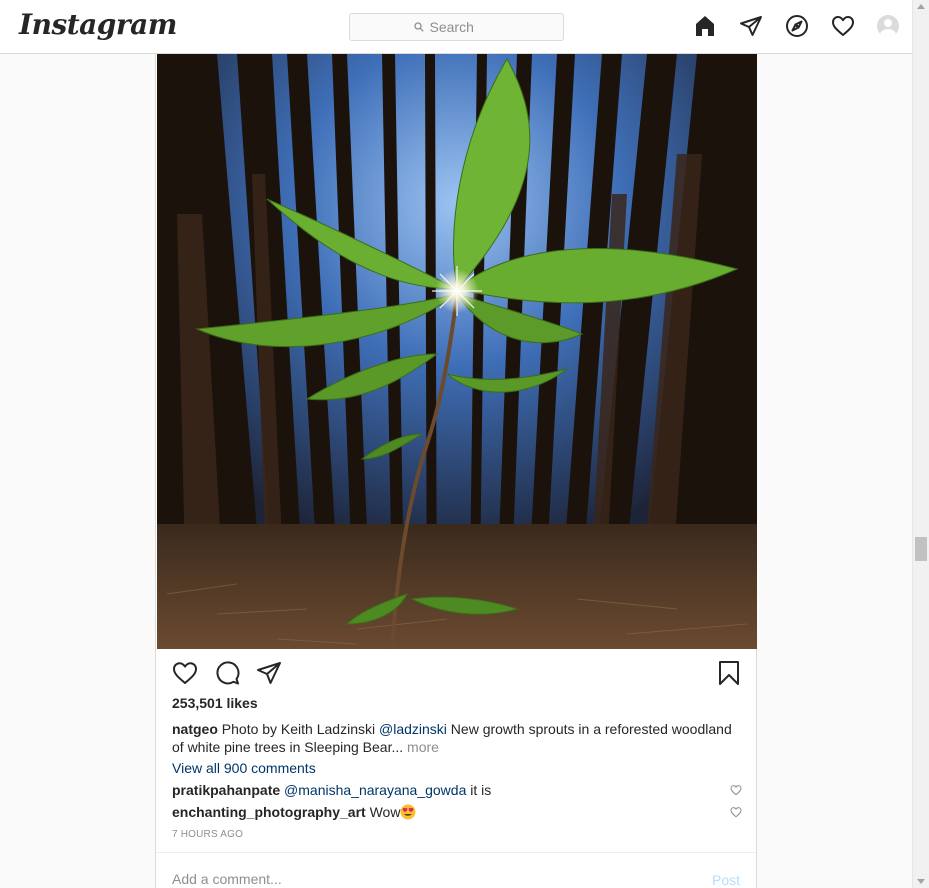  I want to click on comment-text: it is, so click(481, 790).